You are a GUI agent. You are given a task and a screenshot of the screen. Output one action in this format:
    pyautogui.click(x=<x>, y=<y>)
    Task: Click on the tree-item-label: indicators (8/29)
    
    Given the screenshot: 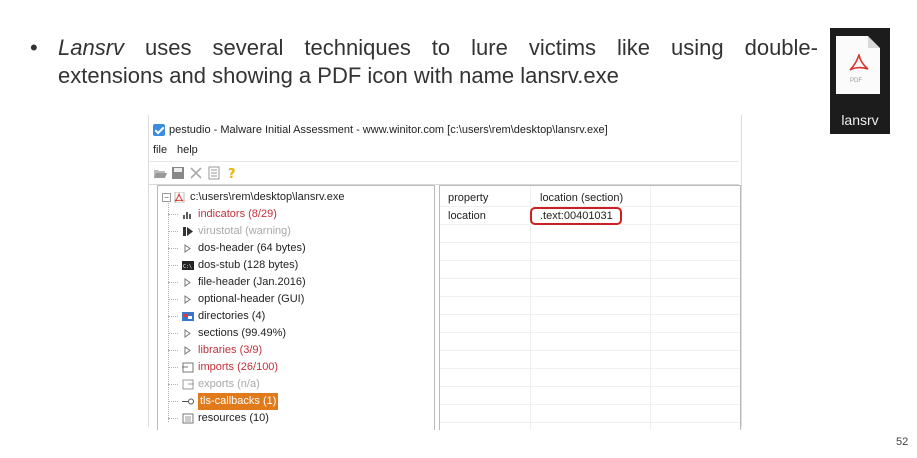 What is the action you would take?
    pyautogui.click(x=237, y=214)
    